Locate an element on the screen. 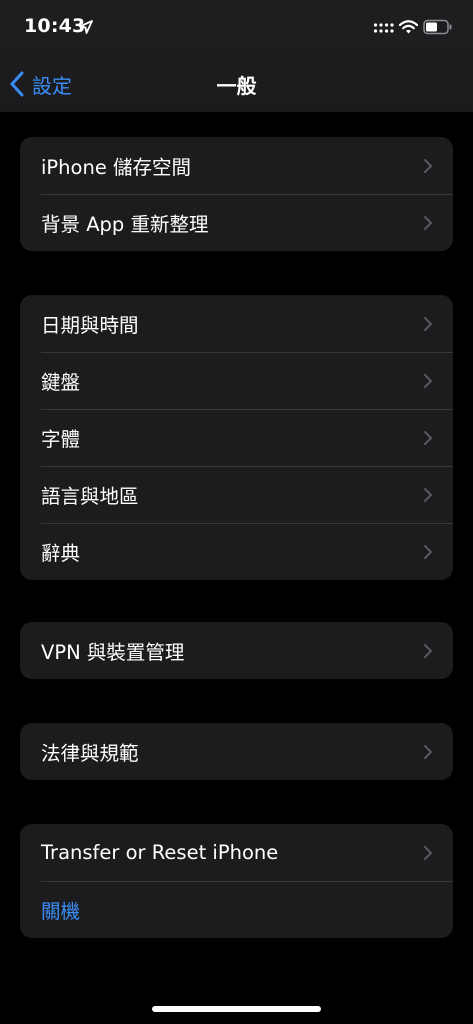  row-label: 字體 is located at coordinates (61, 439).